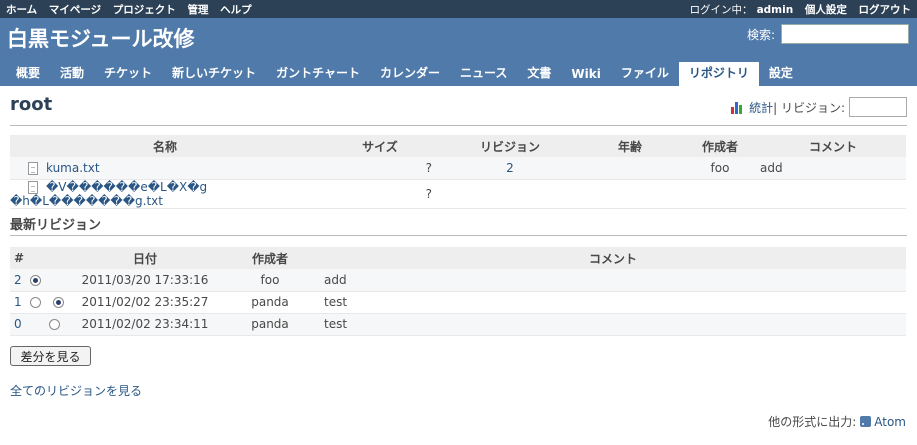 Image resolution: width=917 pixels, height=445 pixels. Describe the element at coordinates (31, 104) in the screenshot. I see `page-title: root` at that location.